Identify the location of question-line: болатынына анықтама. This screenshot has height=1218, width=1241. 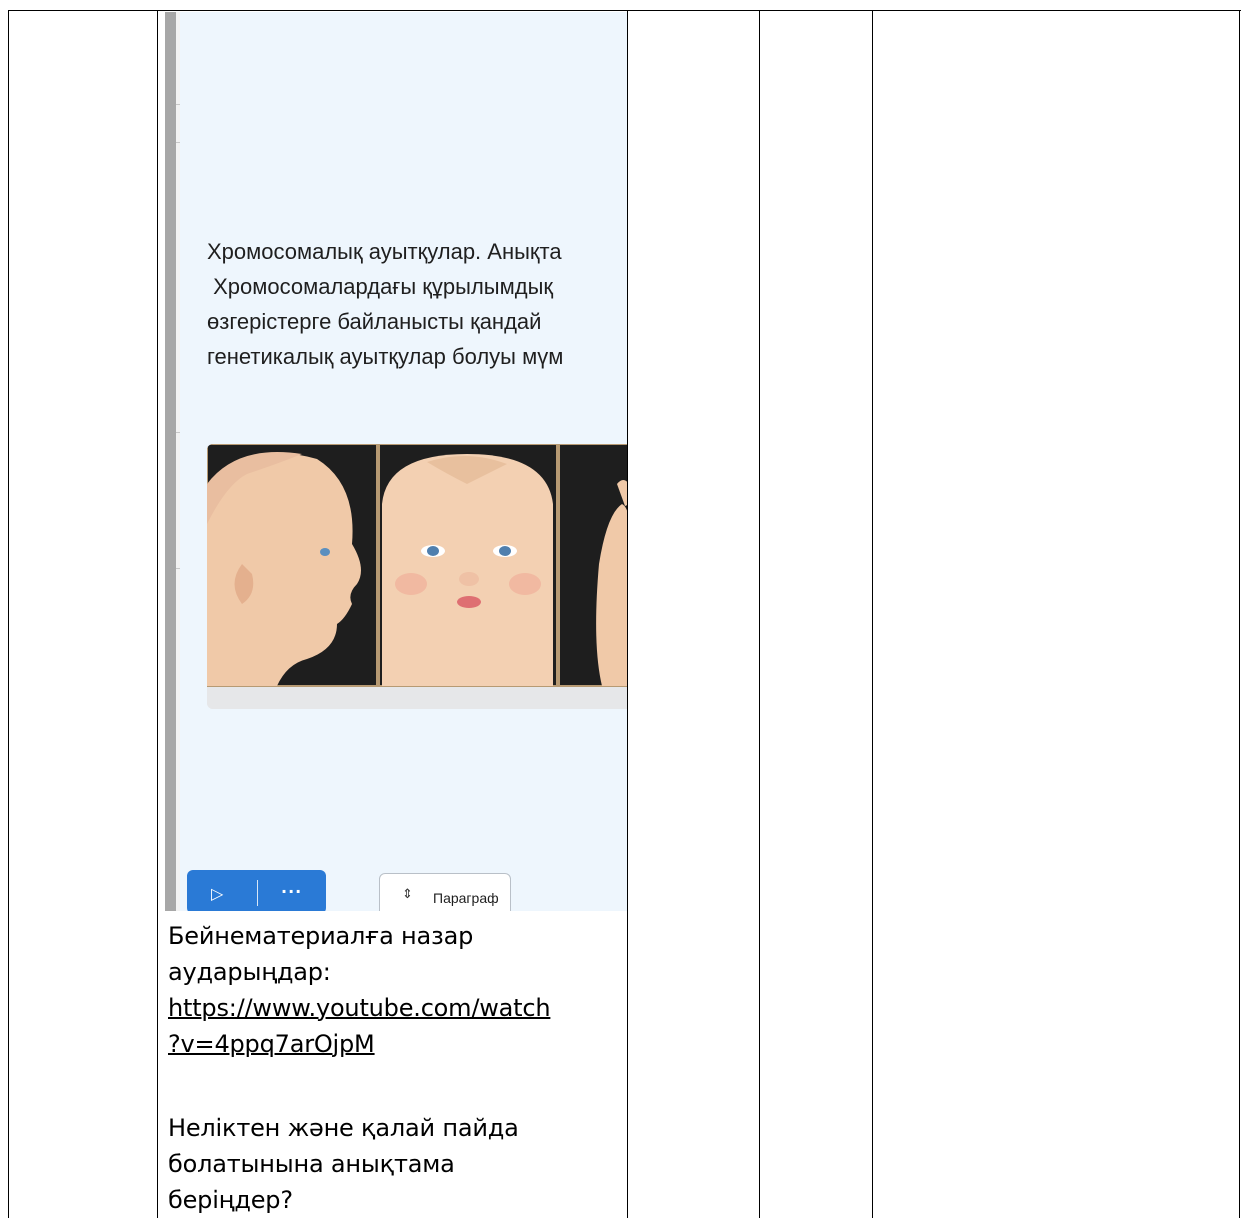
(311, 1164).